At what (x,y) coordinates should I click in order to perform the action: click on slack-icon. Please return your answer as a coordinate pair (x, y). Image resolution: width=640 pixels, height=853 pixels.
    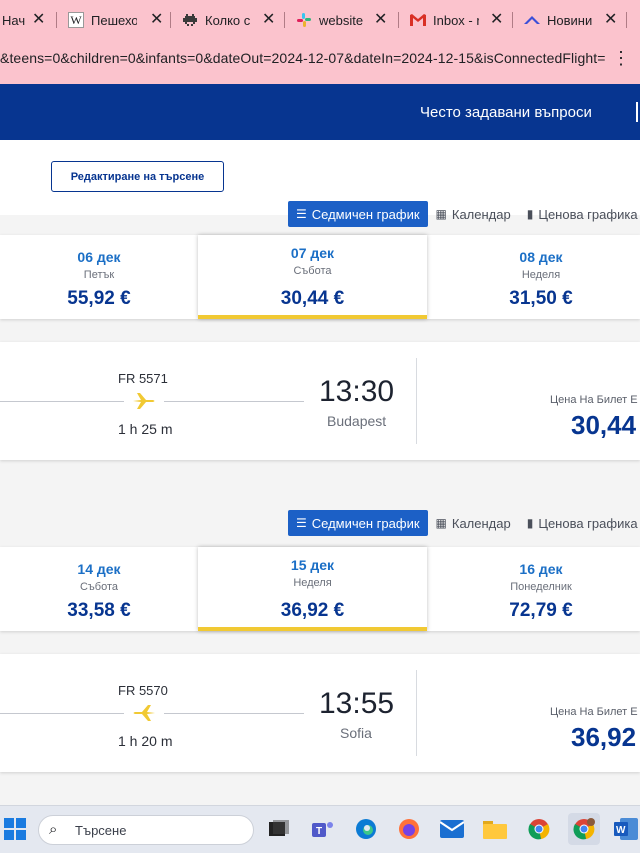
    Looking at the image, I should click on (304, 20).